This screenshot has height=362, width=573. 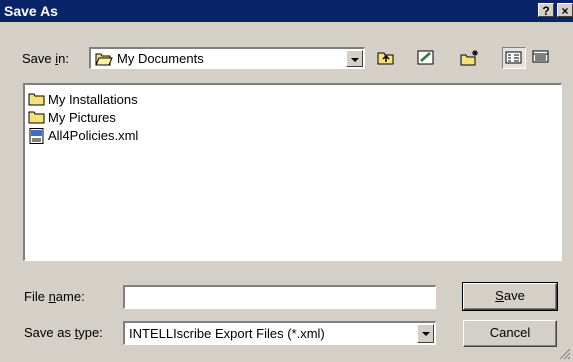 I want to click on resize-grip-icon, so click(x=565, y=354).